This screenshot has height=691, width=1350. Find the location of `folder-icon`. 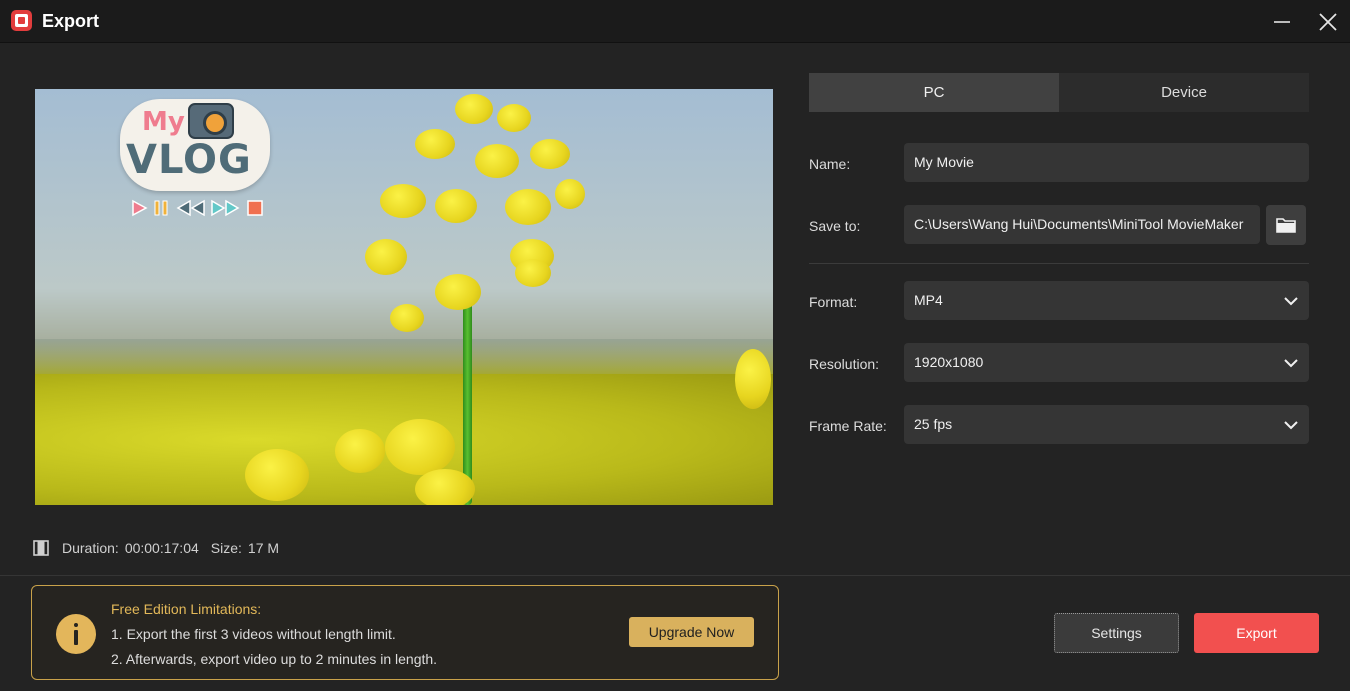

folder-icon is located at coordinates (1286, 225).